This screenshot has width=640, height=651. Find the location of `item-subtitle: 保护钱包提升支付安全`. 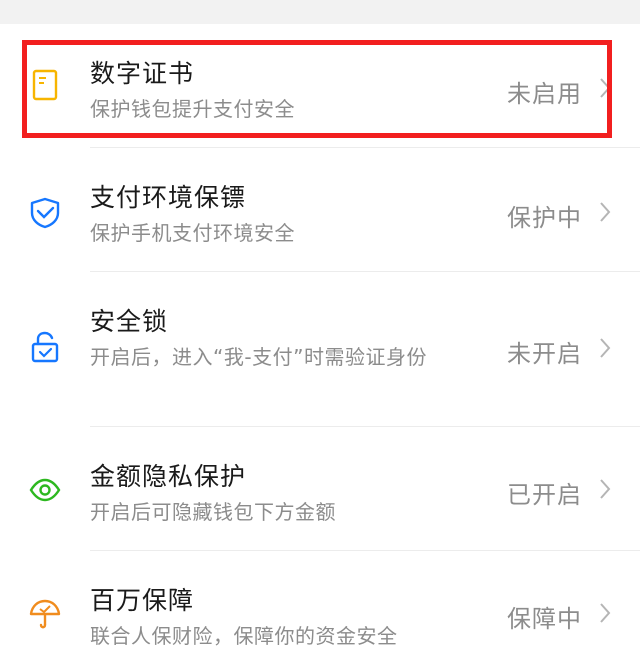

item-subtitle: 保护钱包提升支付安全 is located at coordinates (192, 109).